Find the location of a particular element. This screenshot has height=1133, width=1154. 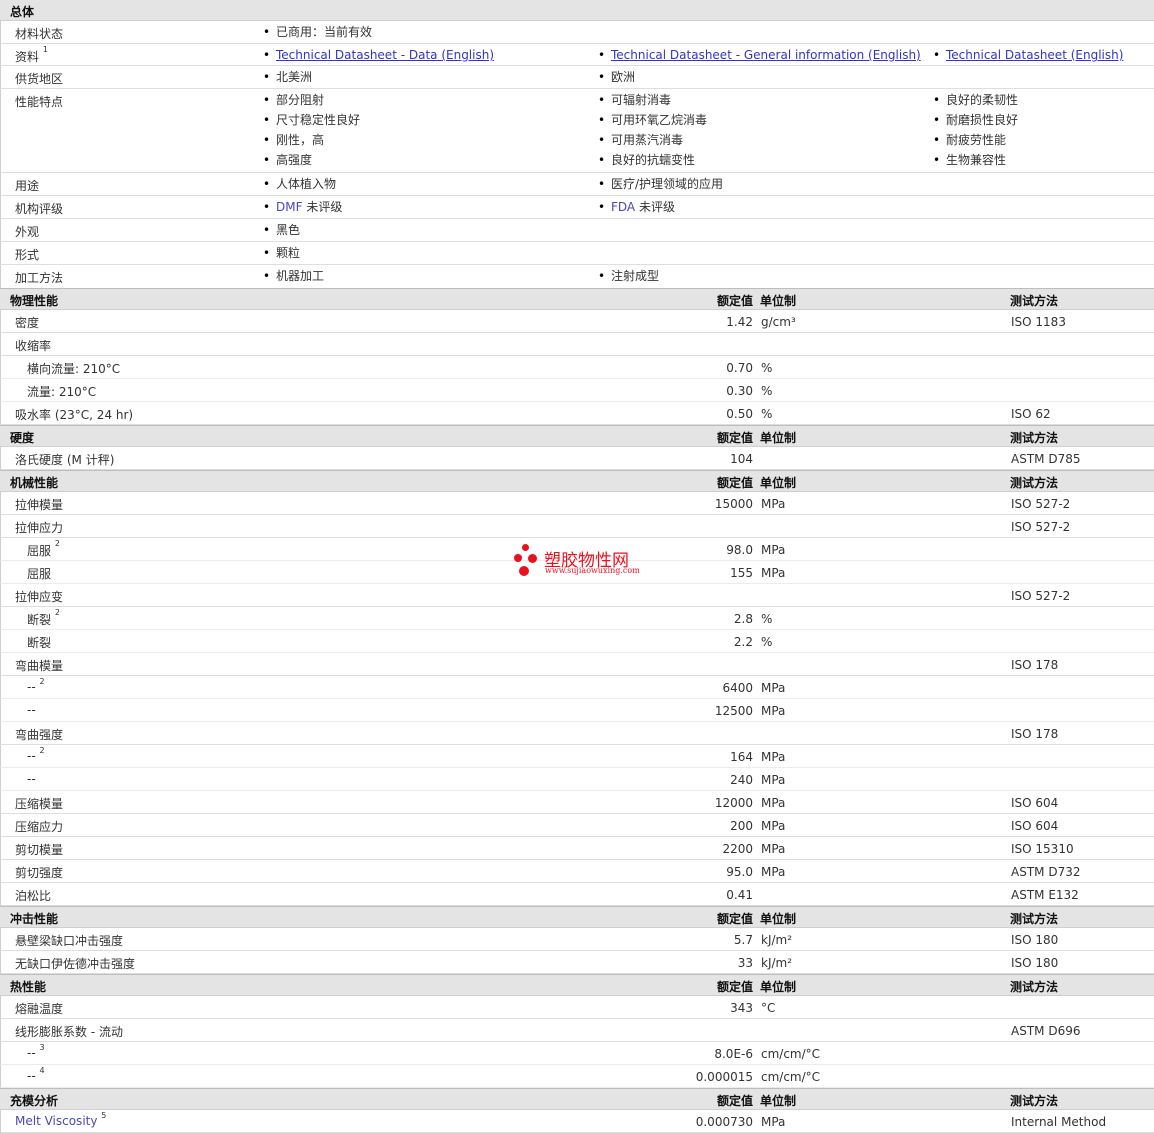

row-value: 8.0E-6 is located at coordinates (733, 1054).